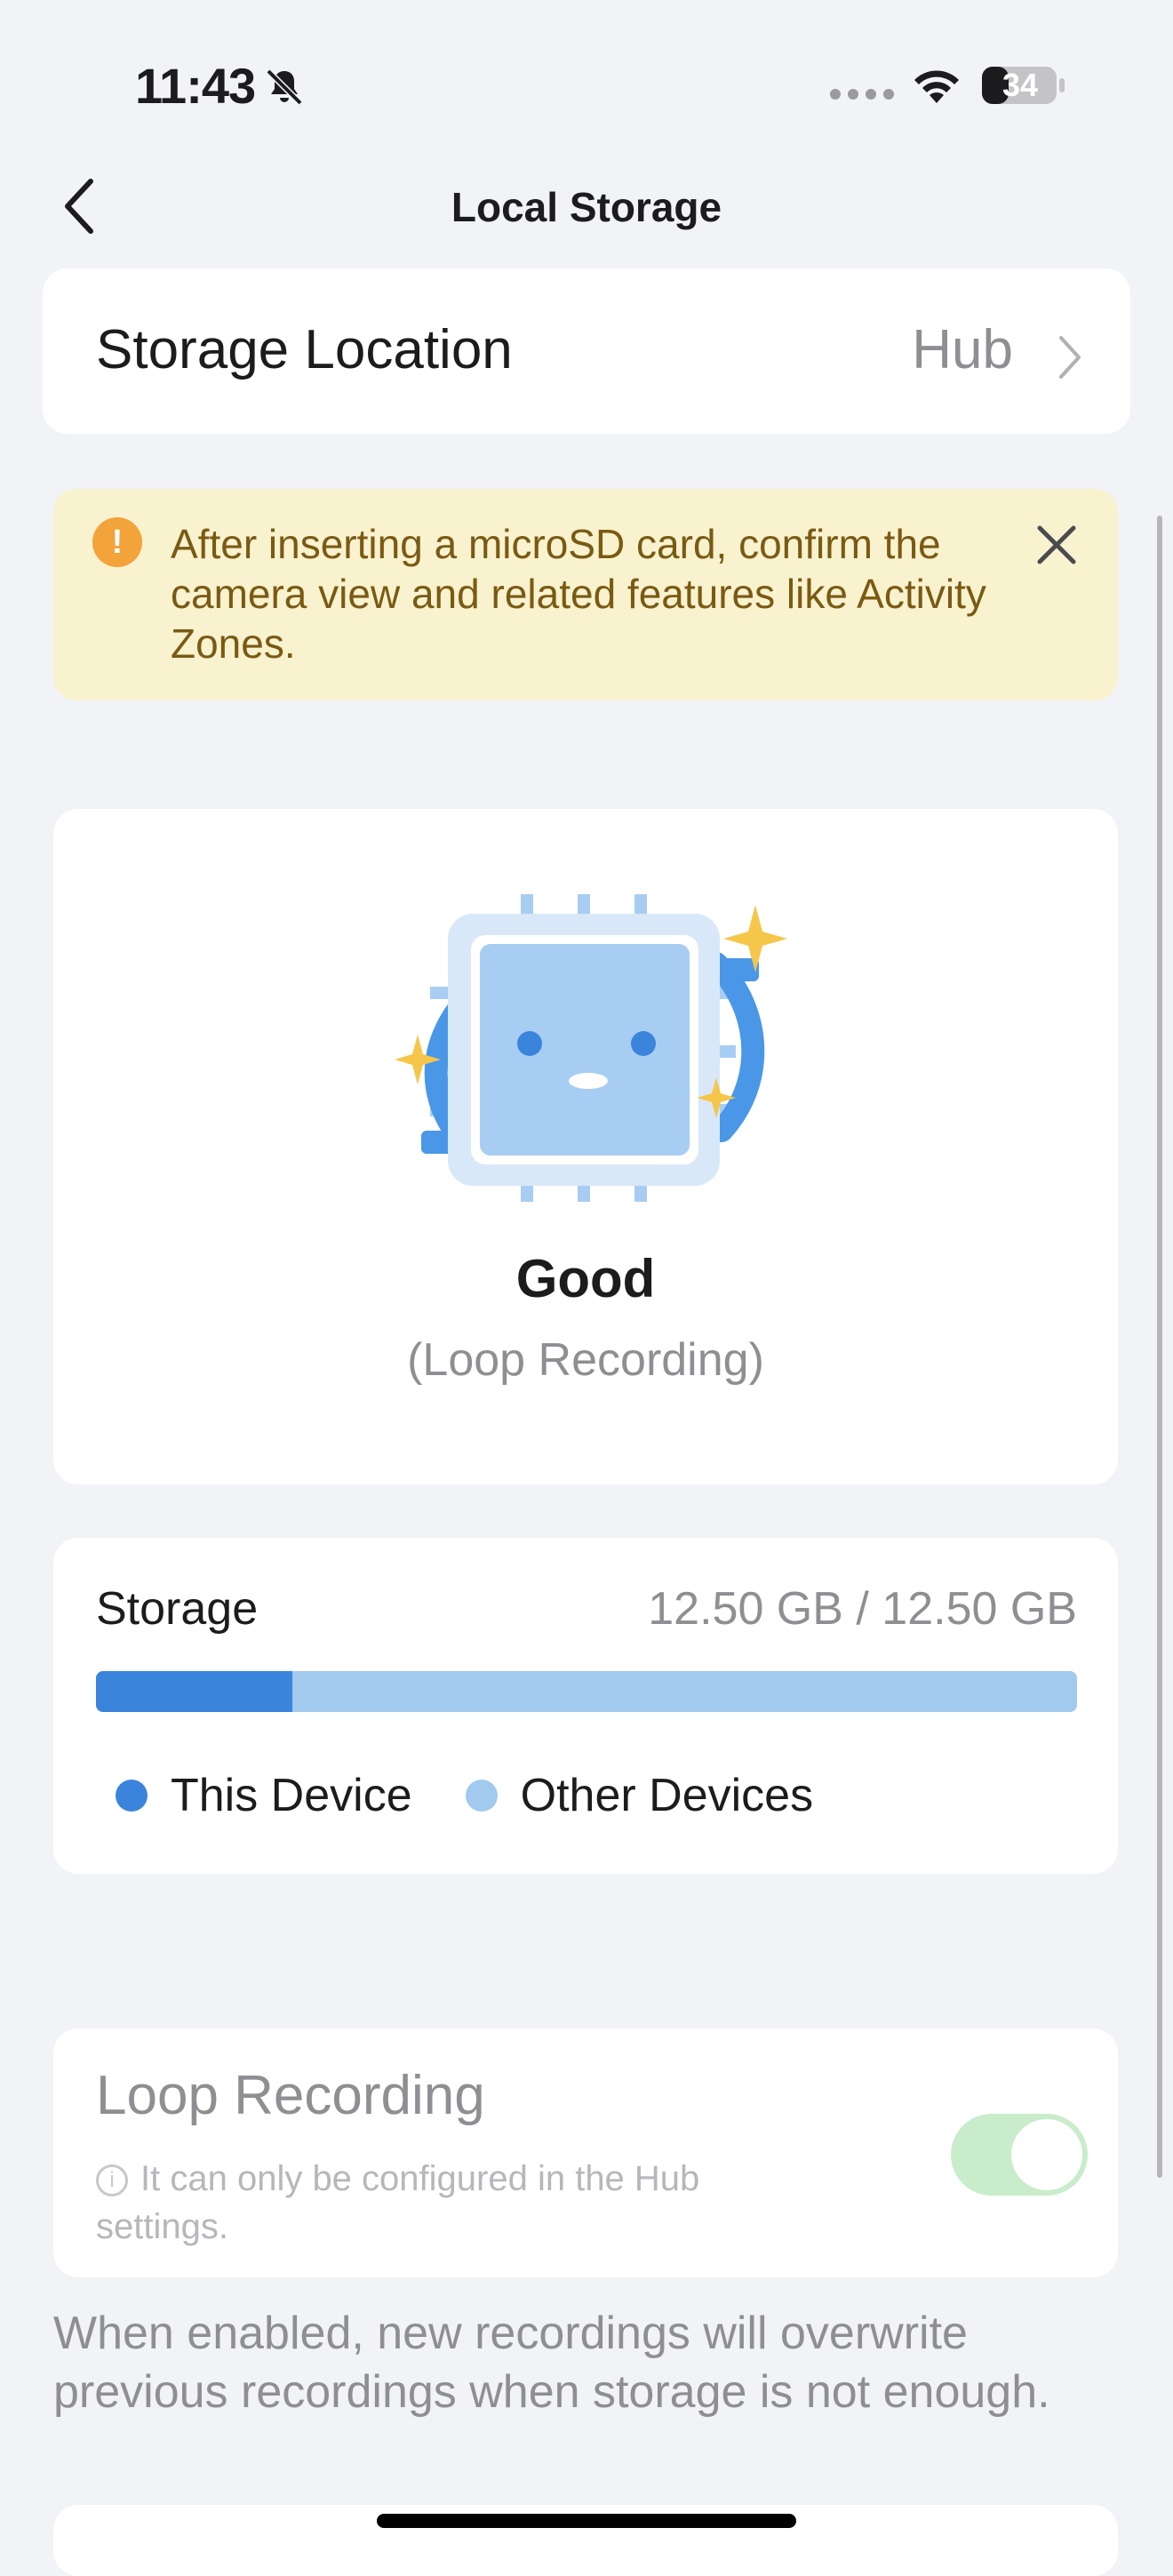  Describe the element at coordinates (585, 1360) in the screenshot. I see `storage-status-subtitle: (Loop Recording)` at that location.